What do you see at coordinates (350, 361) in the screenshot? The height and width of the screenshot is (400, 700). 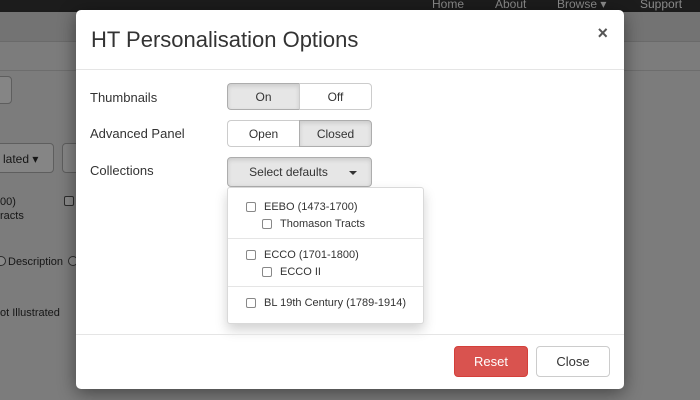 I see `modal-footer: Reset Close` at bounding box center [350, 361].